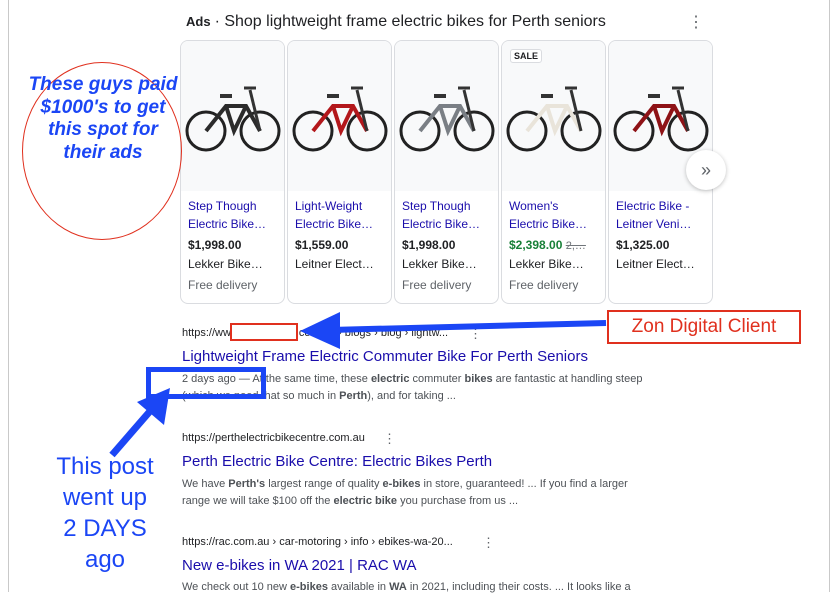 The image size is (838, 596). What do you see at coordinates (139, 423) in the screenshot?
I see `date-arrow-icon` at bounding box center [139, 423].